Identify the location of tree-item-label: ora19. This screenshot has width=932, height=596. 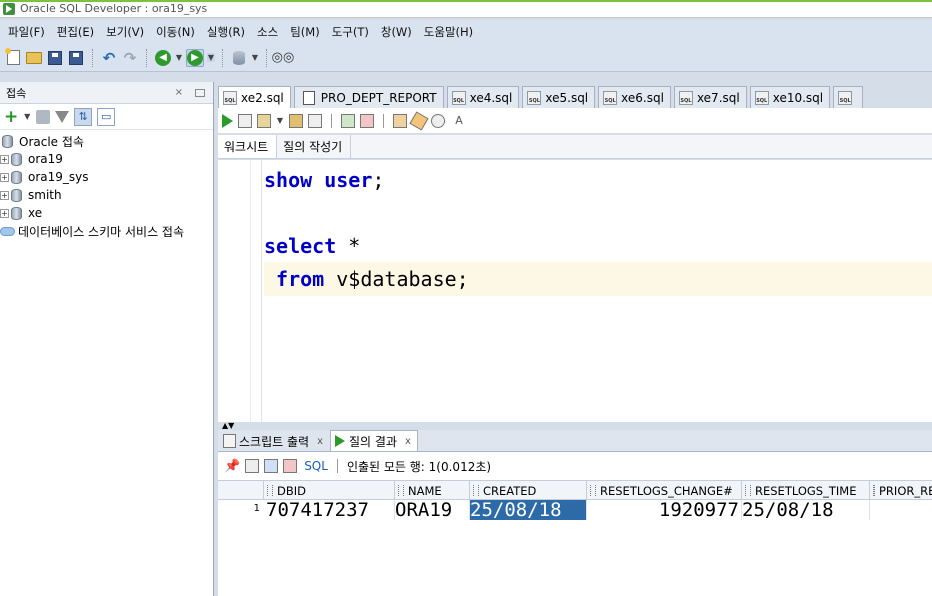
(45, 159).